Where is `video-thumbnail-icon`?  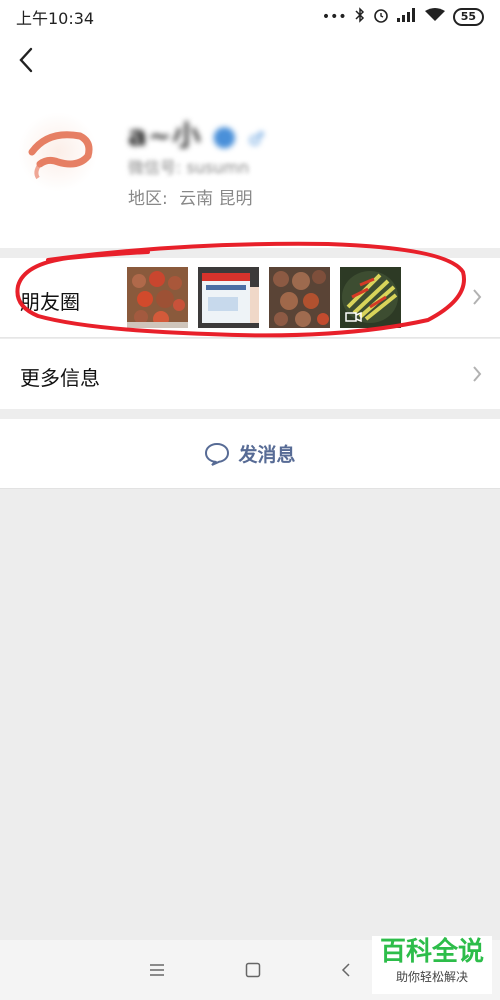
video-thumbnail-icon is located at coordinates (370, 297).